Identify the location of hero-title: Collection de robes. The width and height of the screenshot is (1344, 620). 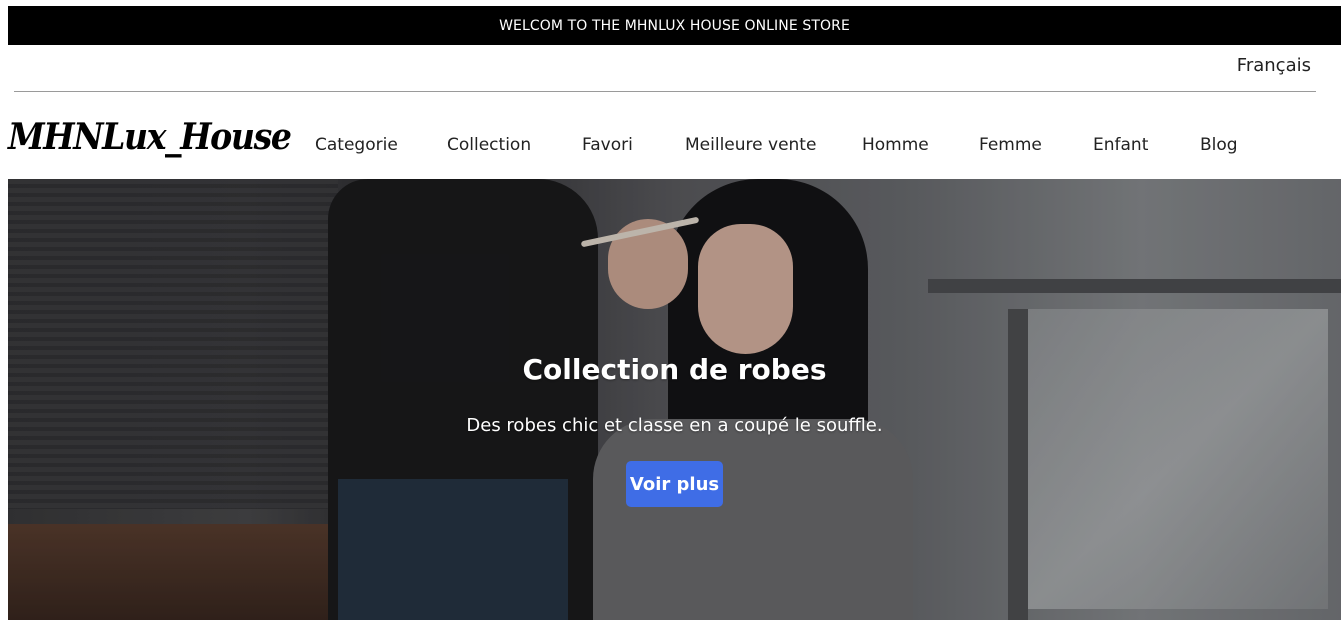
(674, 369).